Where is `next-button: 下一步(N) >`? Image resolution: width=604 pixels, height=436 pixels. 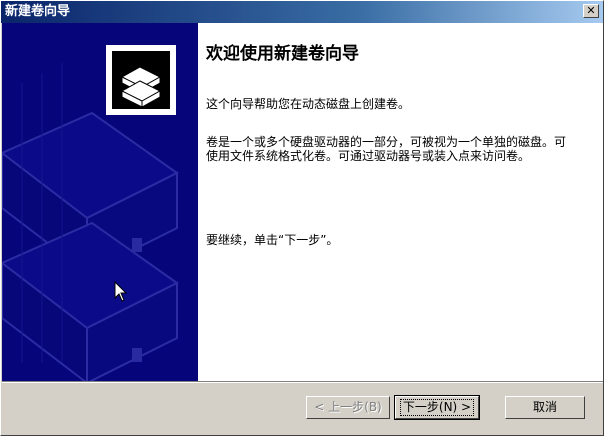
next-button: 下一步(N) > is located at coordinates (437, 407).